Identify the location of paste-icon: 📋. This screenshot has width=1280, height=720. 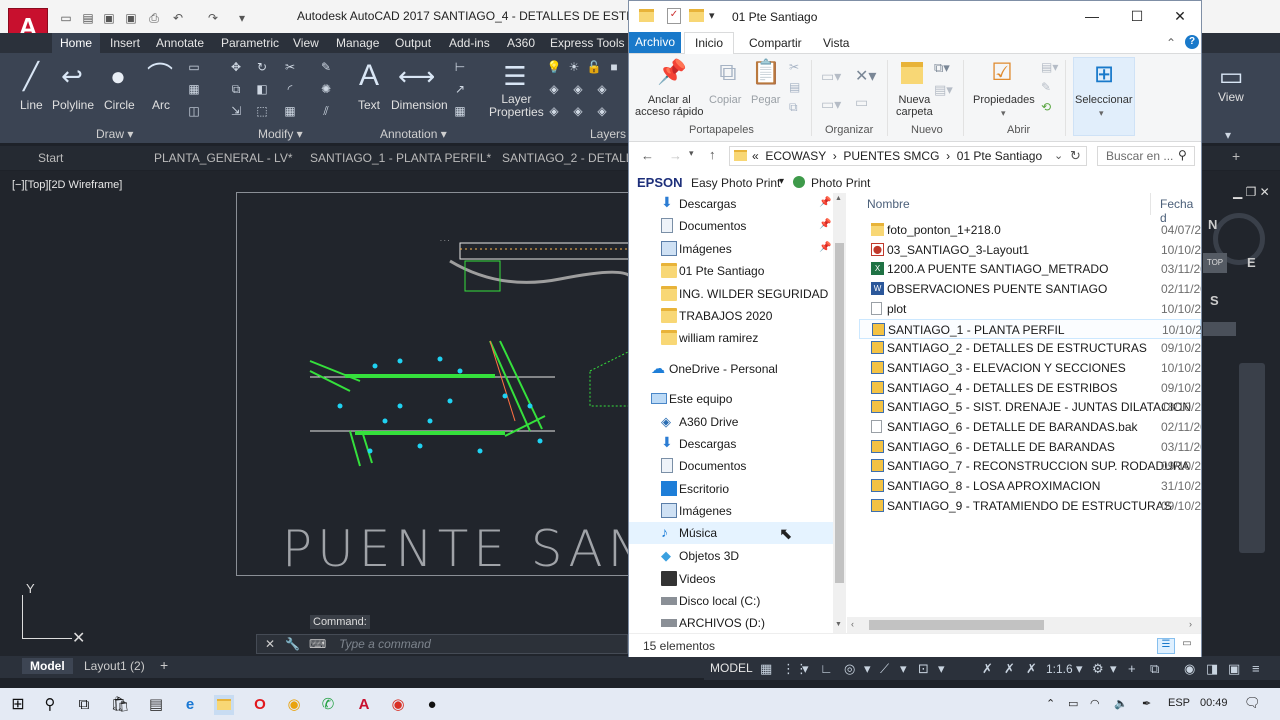
(766, 73).